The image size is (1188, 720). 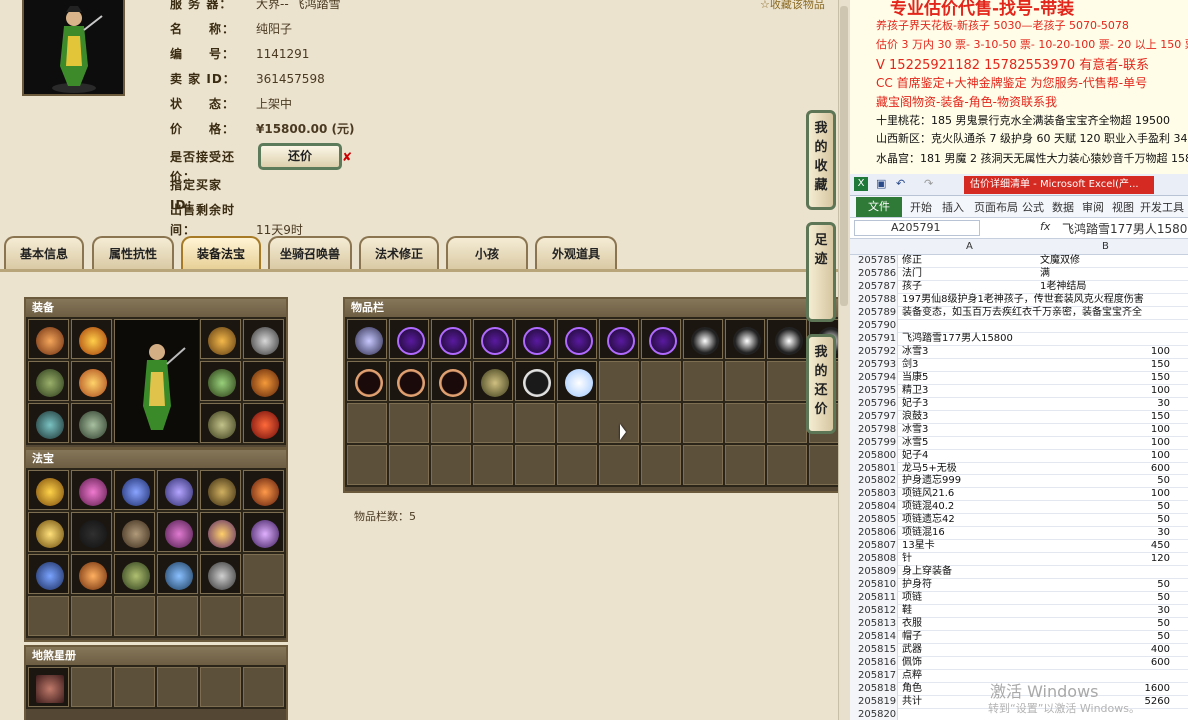 What do you see at coordinates (1019, 599) in the screenshot?
I see `table-row: 205811 项链 50` at bounding box center [1019, 599].